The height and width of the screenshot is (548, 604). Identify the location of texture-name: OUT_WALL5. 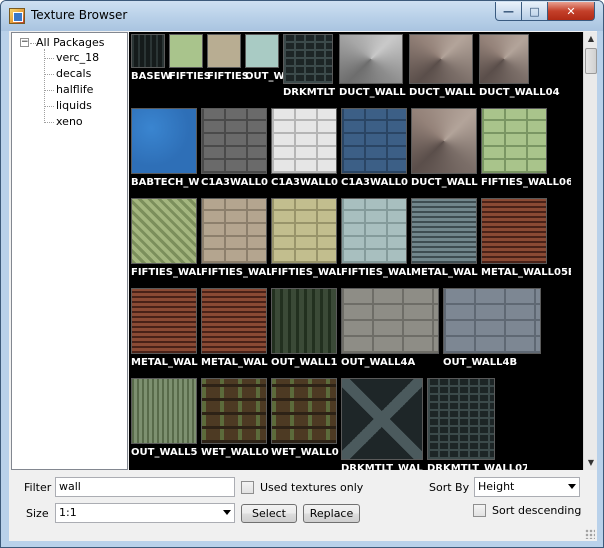
(164, 452).